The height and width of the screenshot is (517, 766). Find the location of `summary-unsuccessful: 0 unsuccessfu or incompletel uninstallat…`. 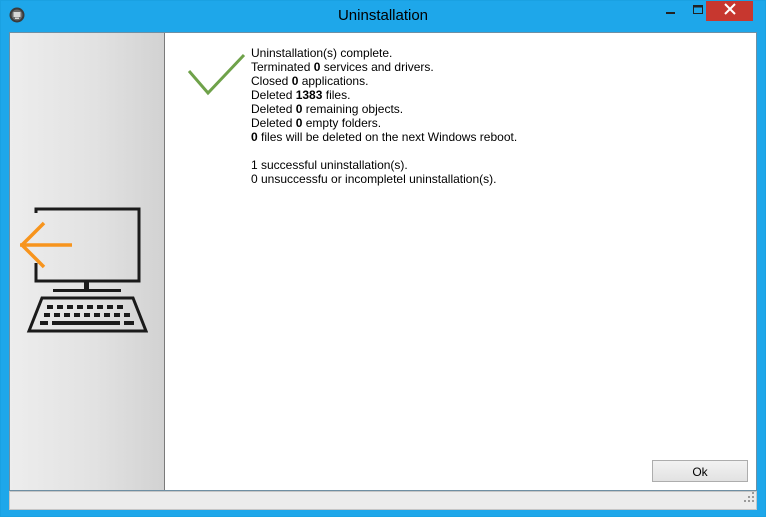

summary-unsuccessful: 0 unsuccessfu or incompletel uninstallat… is located at coordinates (374, 179).